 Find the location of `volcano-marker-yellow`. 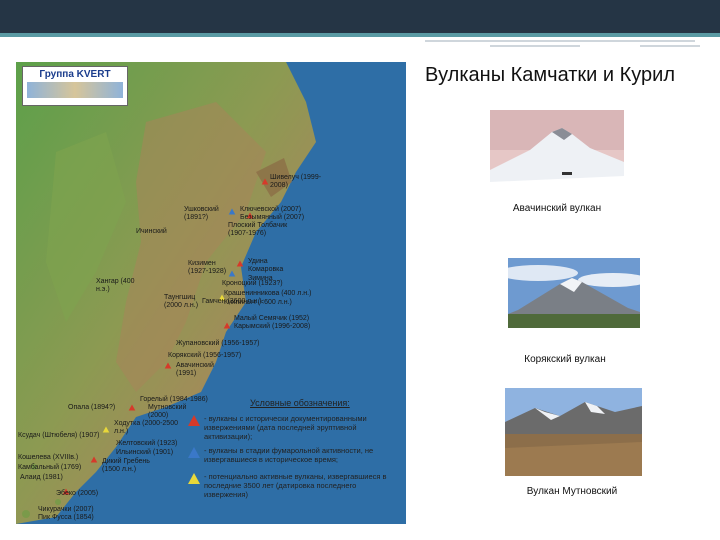

volcano-marker-yellow is located at coordinates (106, 429).